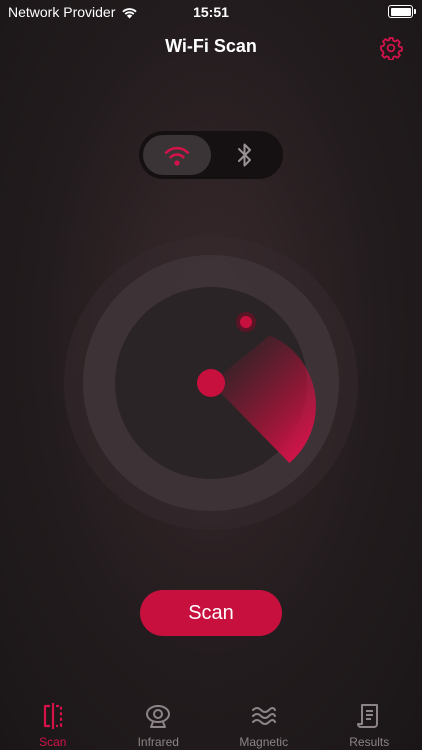 This screenshot has height=750, width=422. What do you see at coordinates (264, 742) in the screenshot?
I see `tab-label: Magnetic` at bounding box center [264, 742].